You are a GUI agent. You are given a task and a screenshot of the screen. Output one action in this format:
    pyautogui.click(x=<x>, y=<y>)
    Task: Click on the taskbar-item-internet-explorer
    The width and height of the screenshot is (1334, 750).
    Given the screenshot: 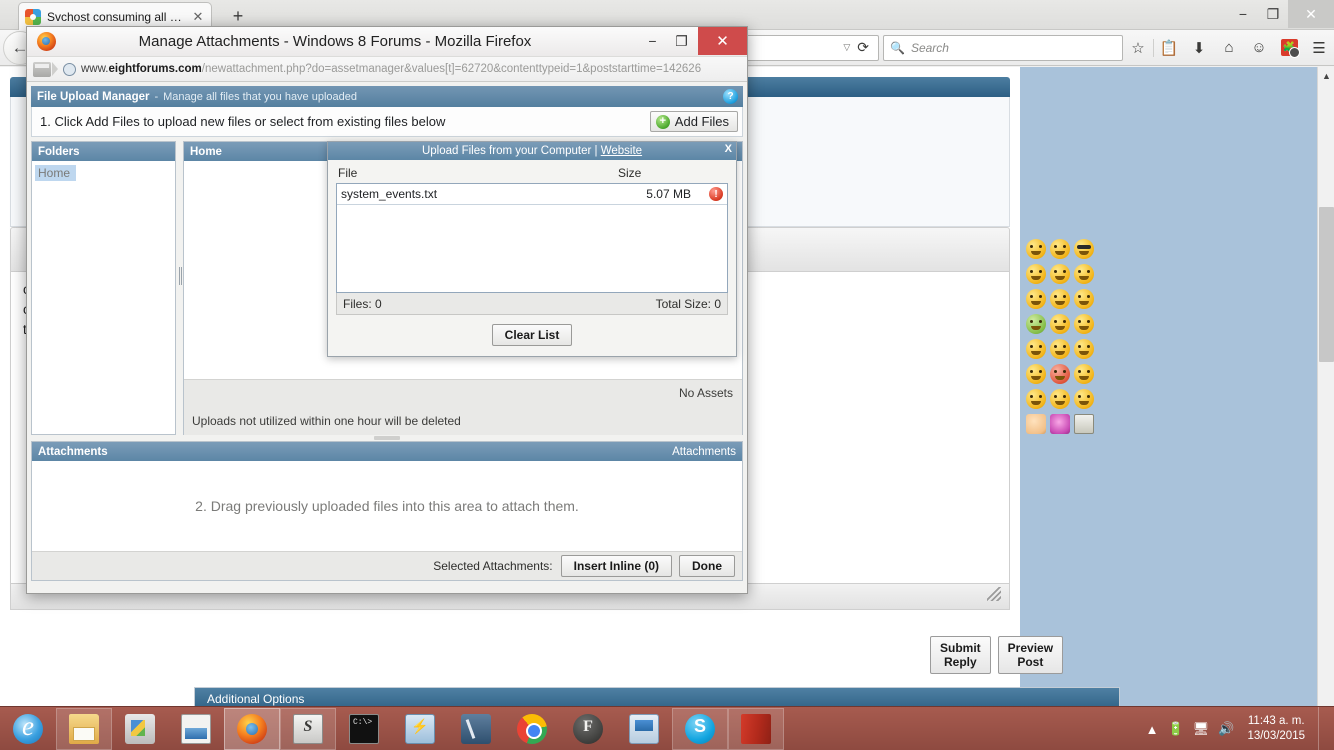 What is the action you would take?
    pyautogui.click(x=28, y=729)
    